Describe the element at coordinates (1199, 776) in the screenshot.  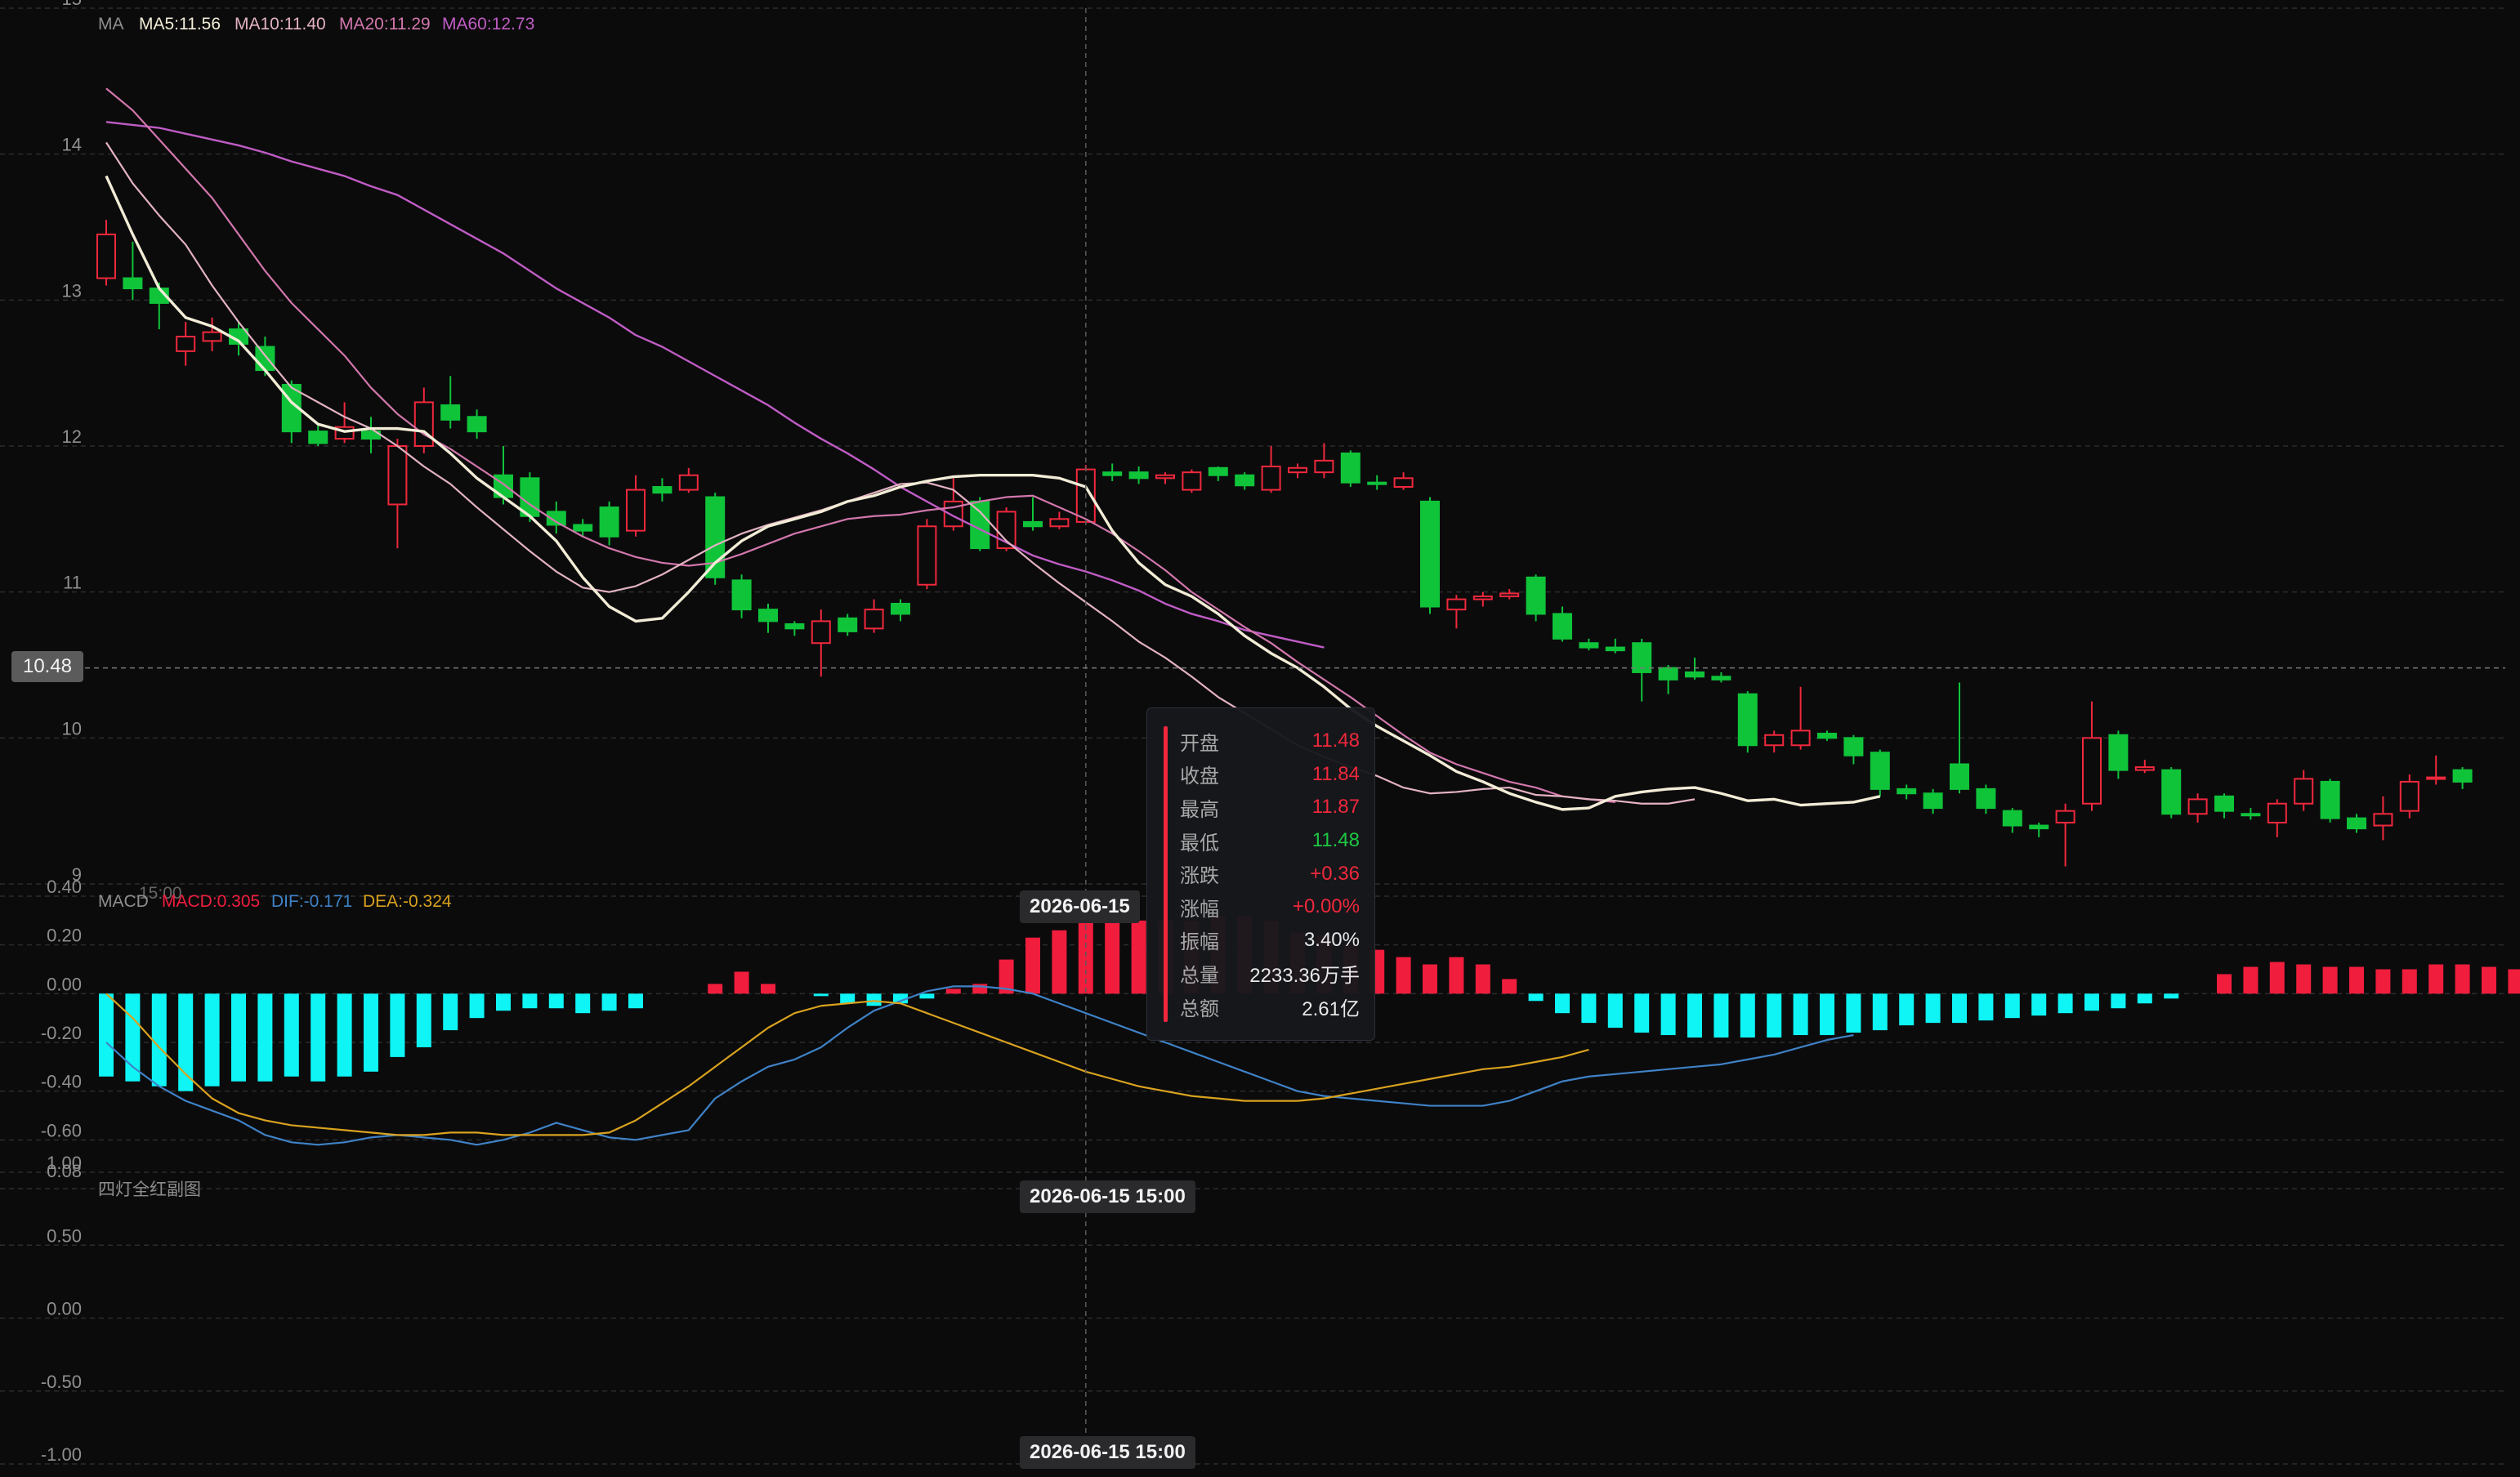
I see `tooltip-row-label: 收盘` at that location.